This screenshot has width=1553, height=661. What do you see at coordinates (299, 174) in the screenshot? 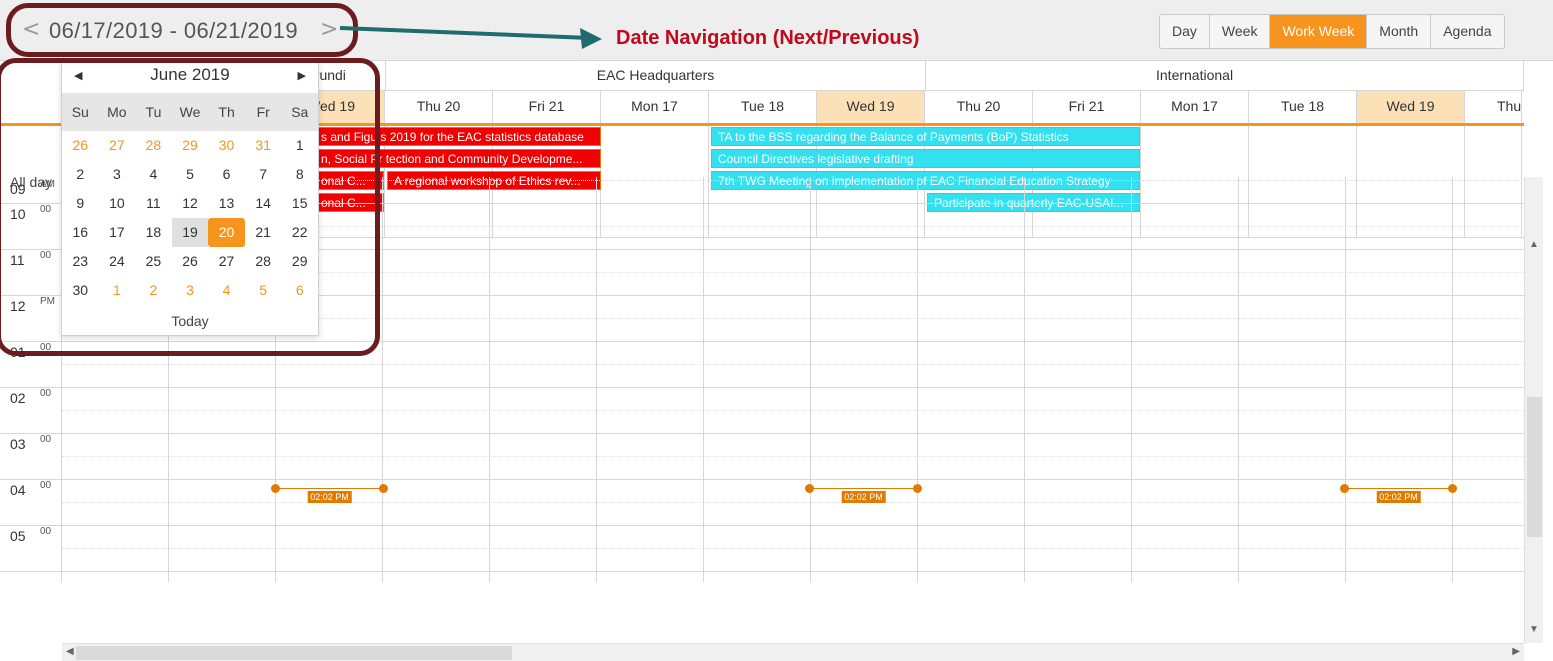
I see `calendar-day: 8` at bounding box center [299, 174].